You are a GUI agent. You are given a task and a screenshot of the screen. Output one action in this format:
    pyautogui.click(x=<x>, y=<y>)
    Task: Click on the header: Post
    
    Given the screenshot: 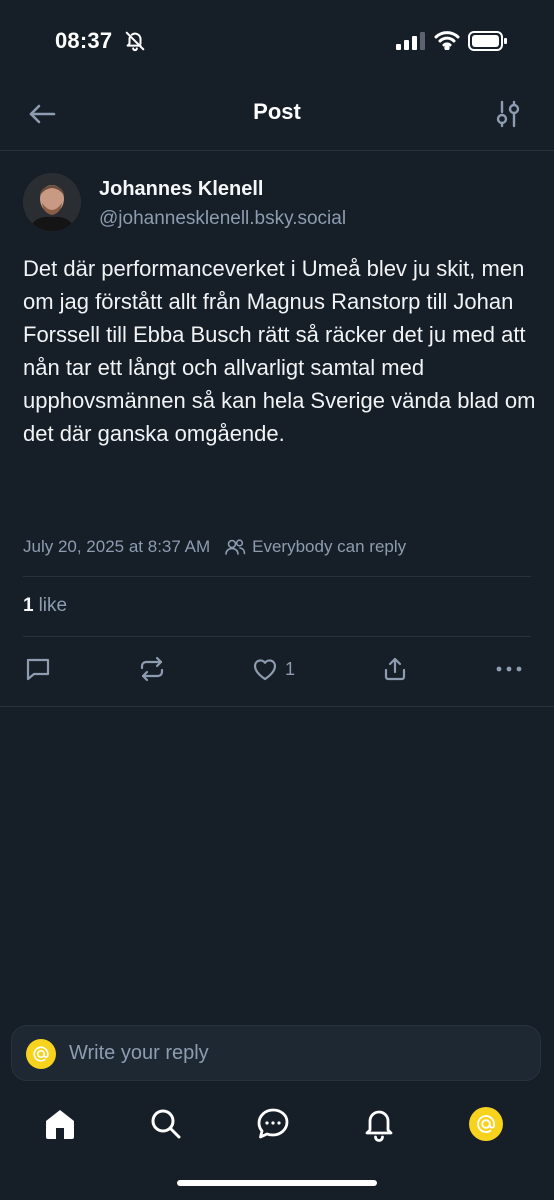 What is the action you would take?
    pyautogui.click(x=277, y=117)
    